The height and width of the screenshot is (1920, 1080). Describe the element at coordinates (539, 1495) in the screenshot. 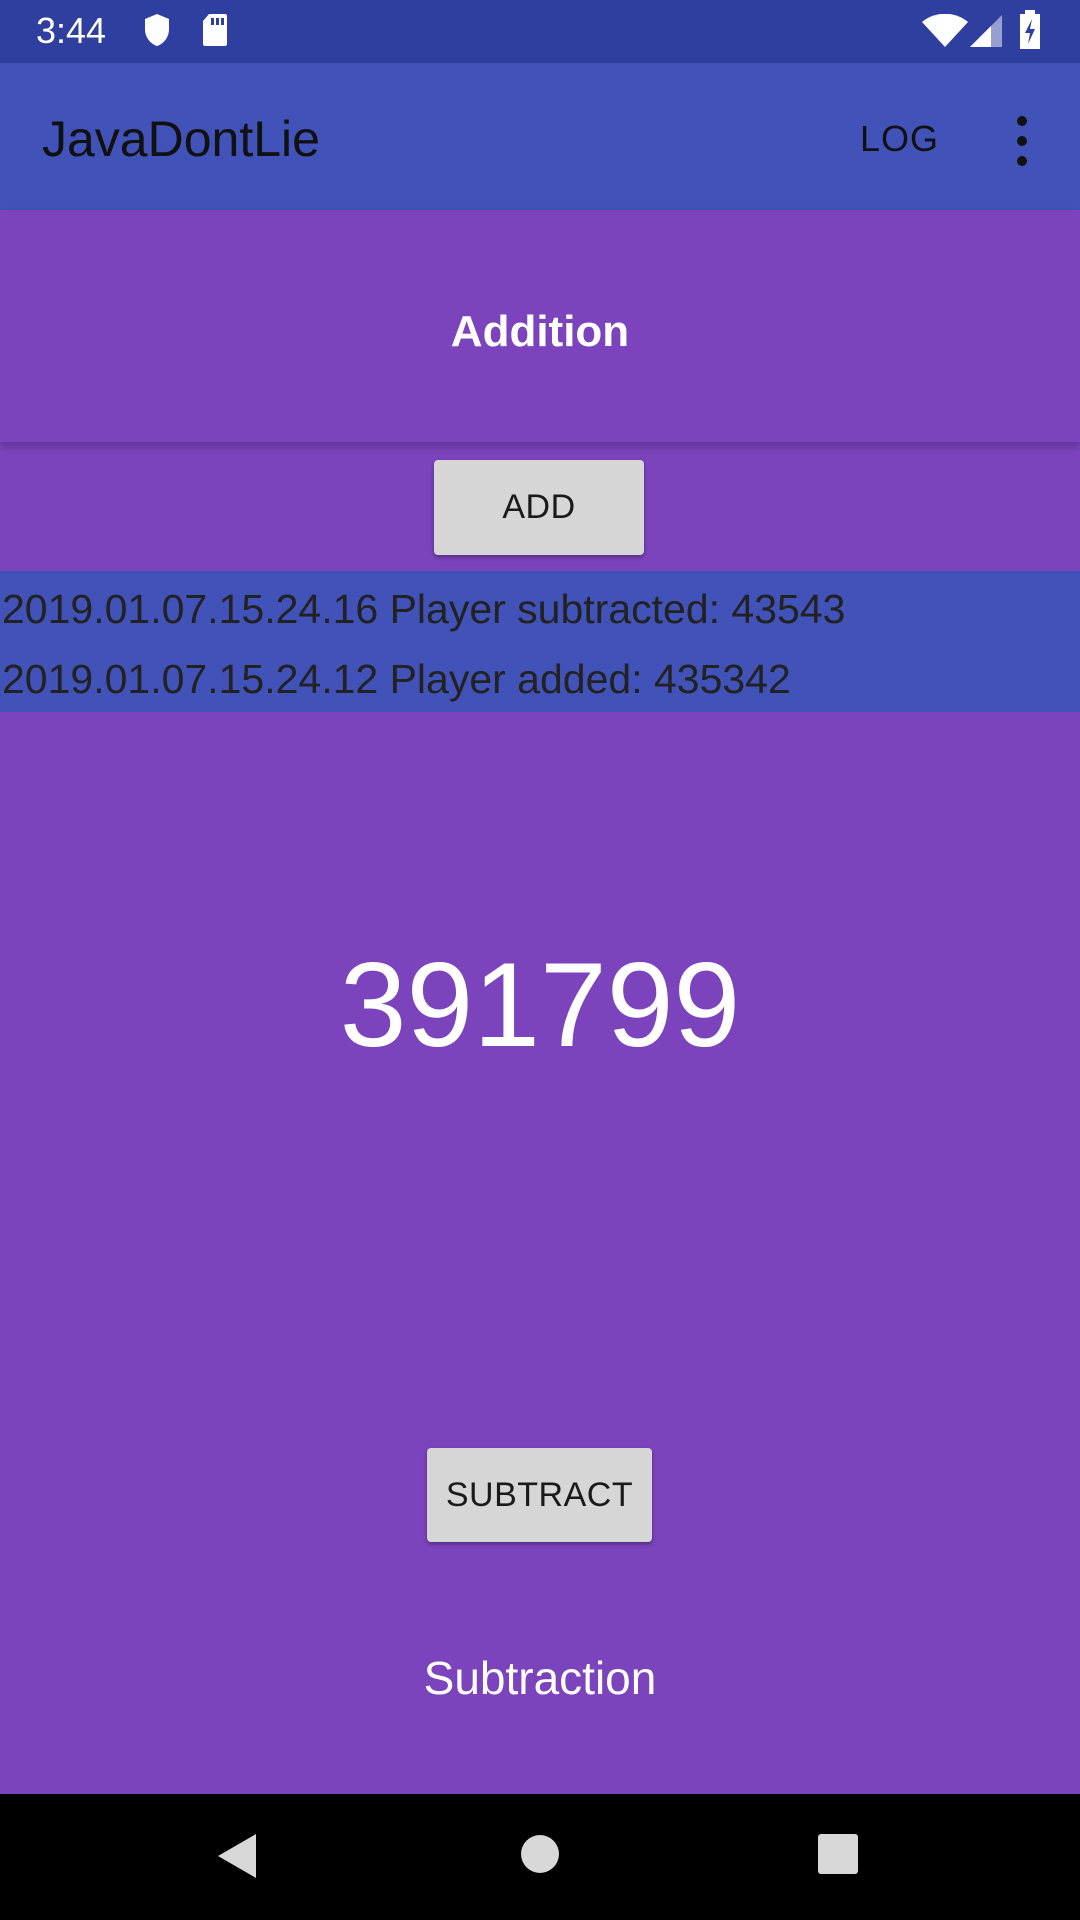

I see `subtract-button: SUBTRACT` at that location.